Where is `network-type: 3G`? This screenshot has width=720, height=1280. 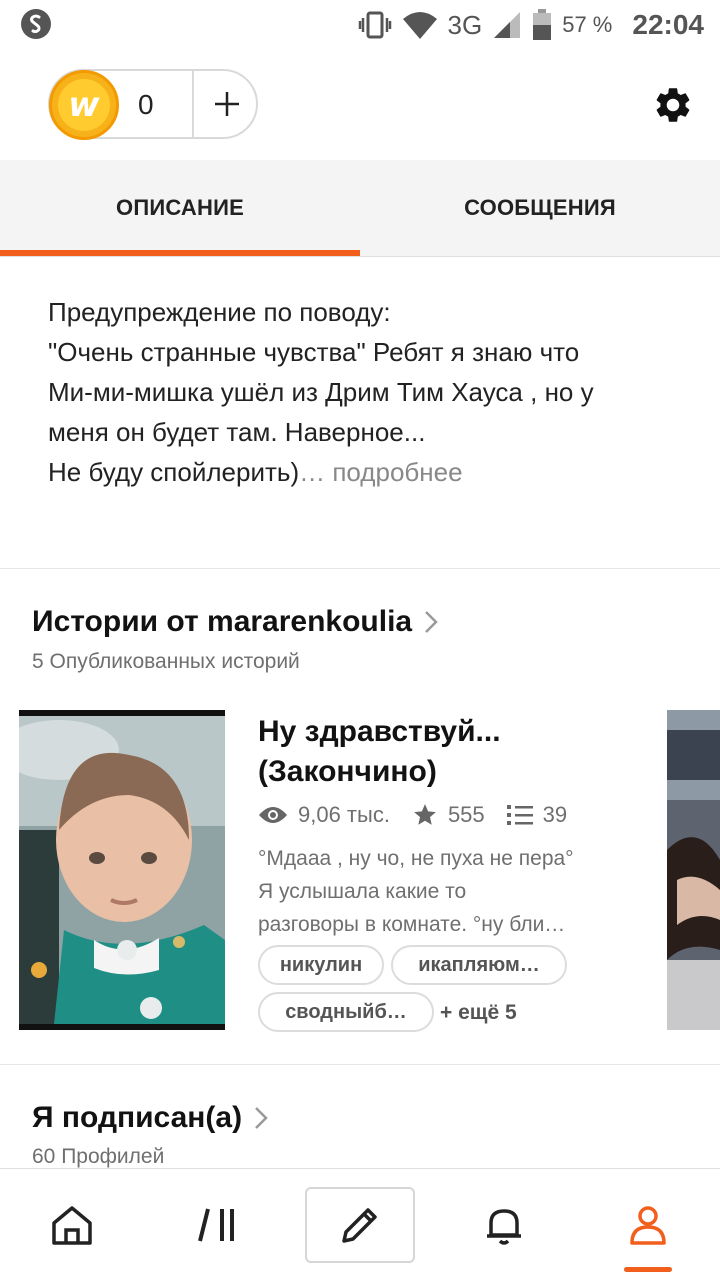 network-type: 3G is located at coordinates (465, 24).